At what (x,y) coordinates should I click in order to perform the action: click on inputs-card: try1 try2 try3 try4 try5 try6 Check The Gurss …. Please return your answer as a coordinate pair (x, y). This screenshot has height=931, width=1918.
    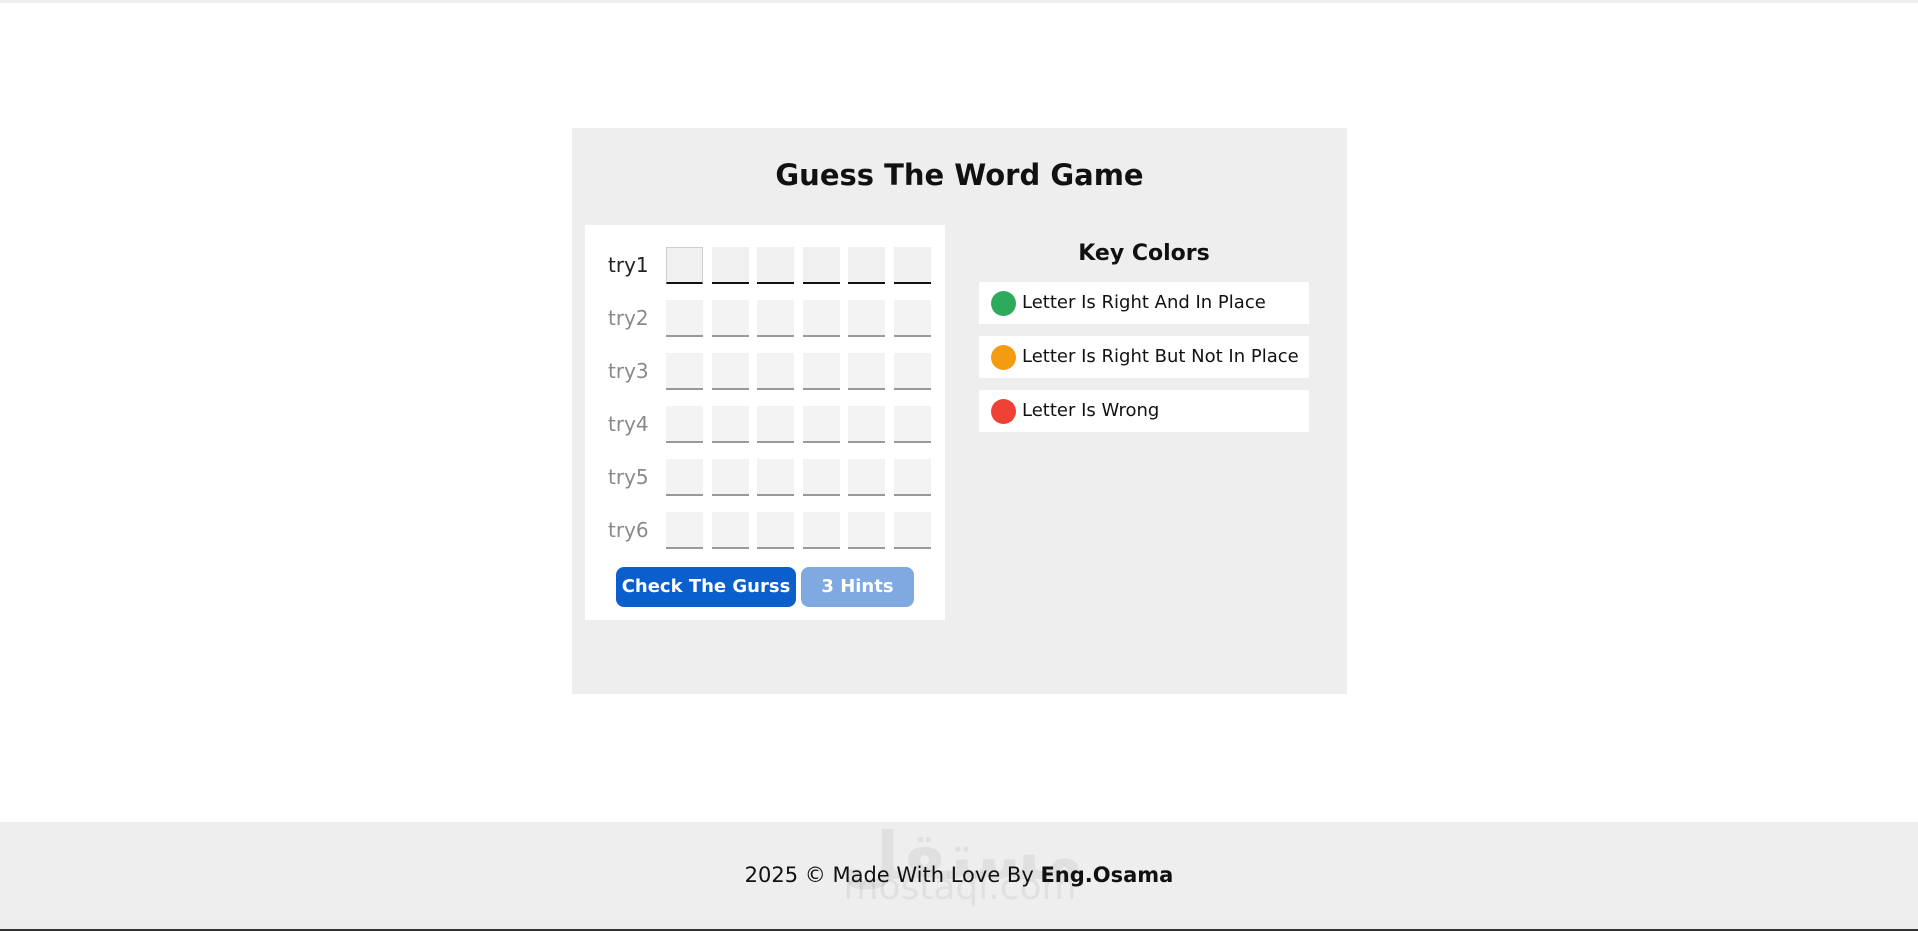
    Looking at the image, I should click on (765, 422).